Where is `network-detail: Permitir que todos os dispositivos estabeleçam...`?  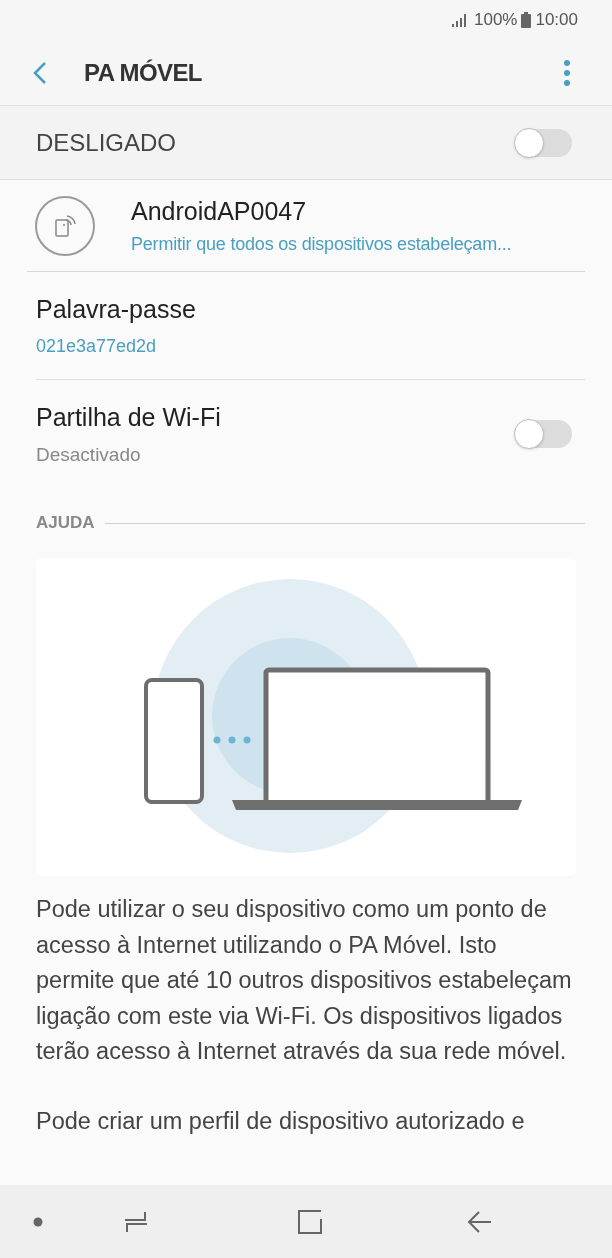
network-detail: Permitir que todos os dispositivos estabeleçam... is located at coordinates (321, 244).